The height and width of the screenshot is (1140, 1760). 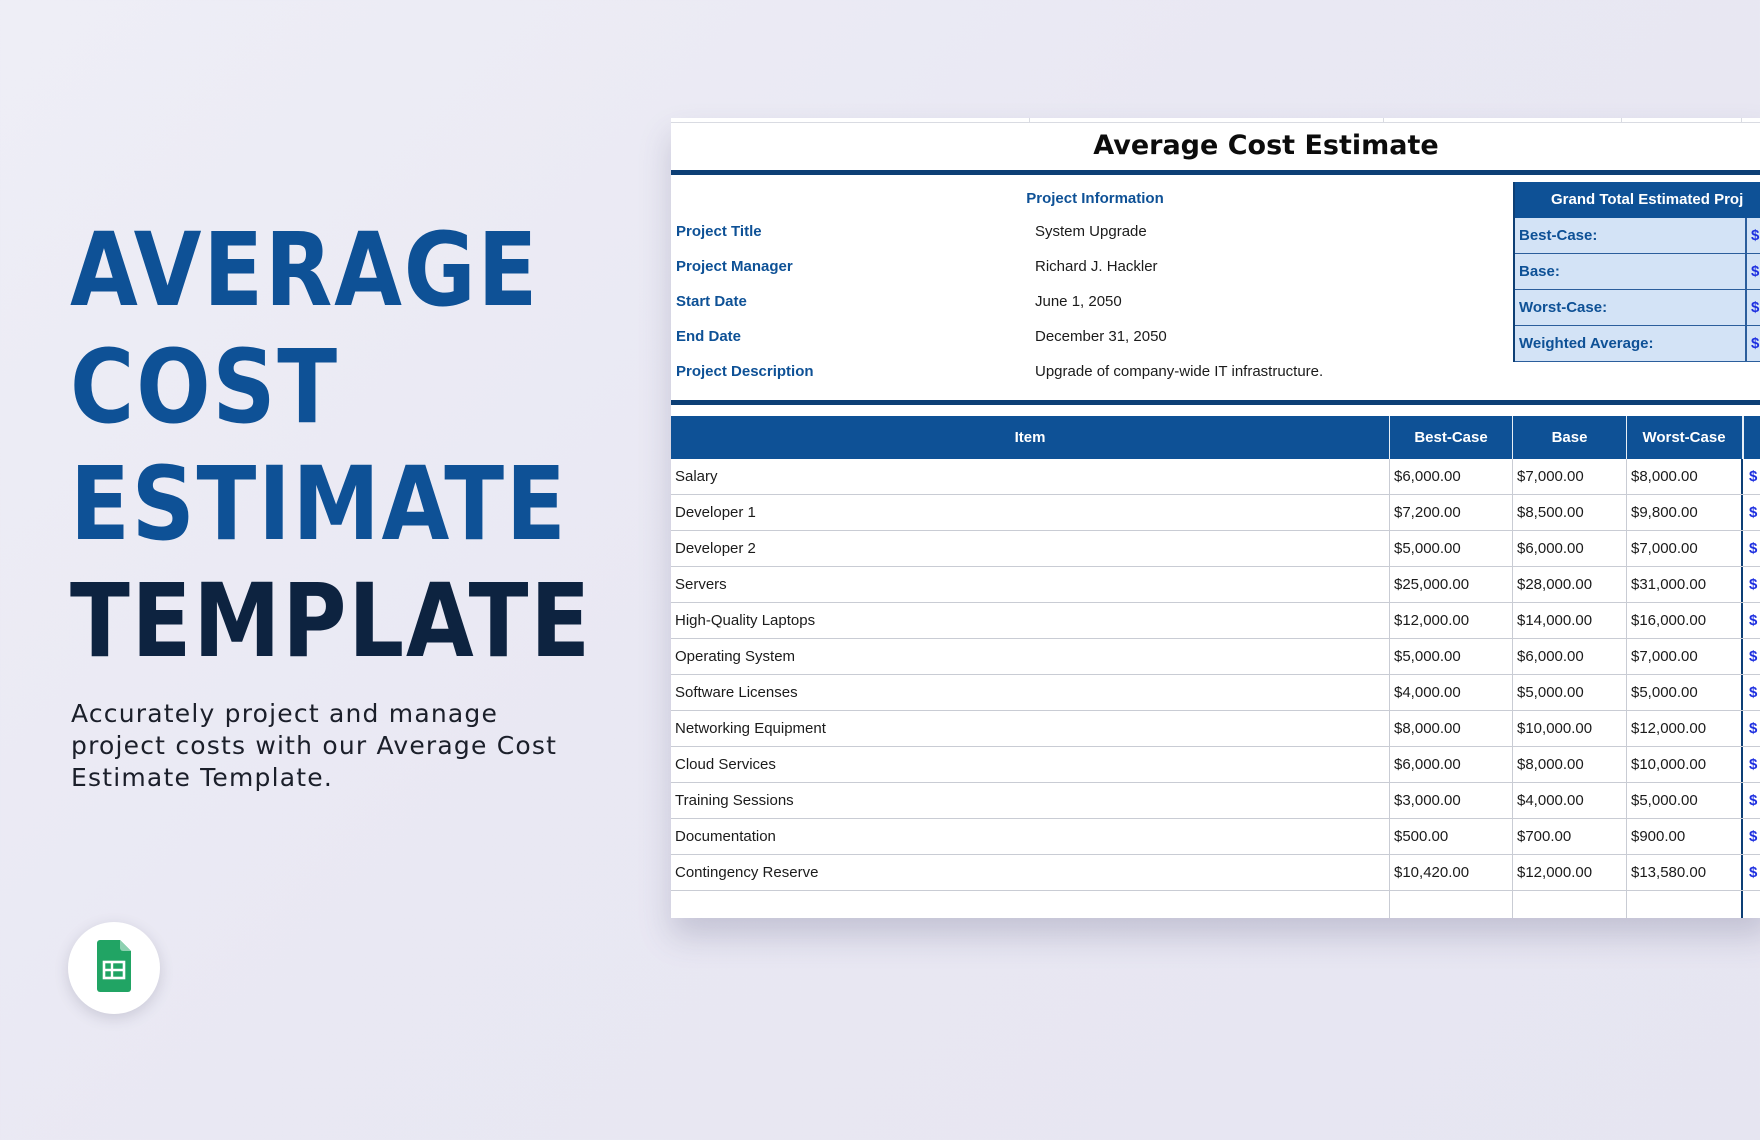 I want to click on project-info-label: Project Description, so click(x=745, y=371).